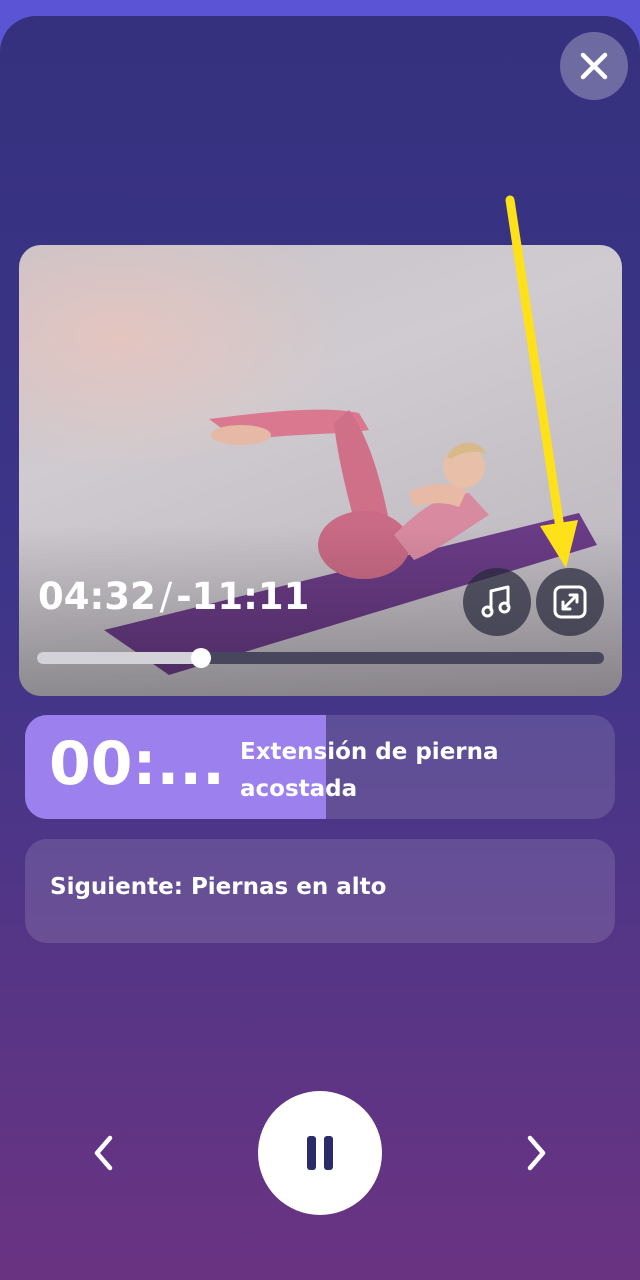  I want to click on video-progress-slider, so click(320, 658).